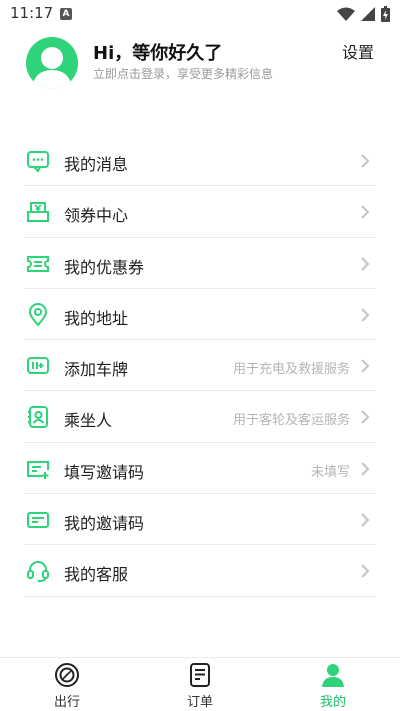  What do you see at coordinates (157, 52) in the screenshot?
I see `greeting-title: Hi，等你好久了` at bounding box center [157, 52].